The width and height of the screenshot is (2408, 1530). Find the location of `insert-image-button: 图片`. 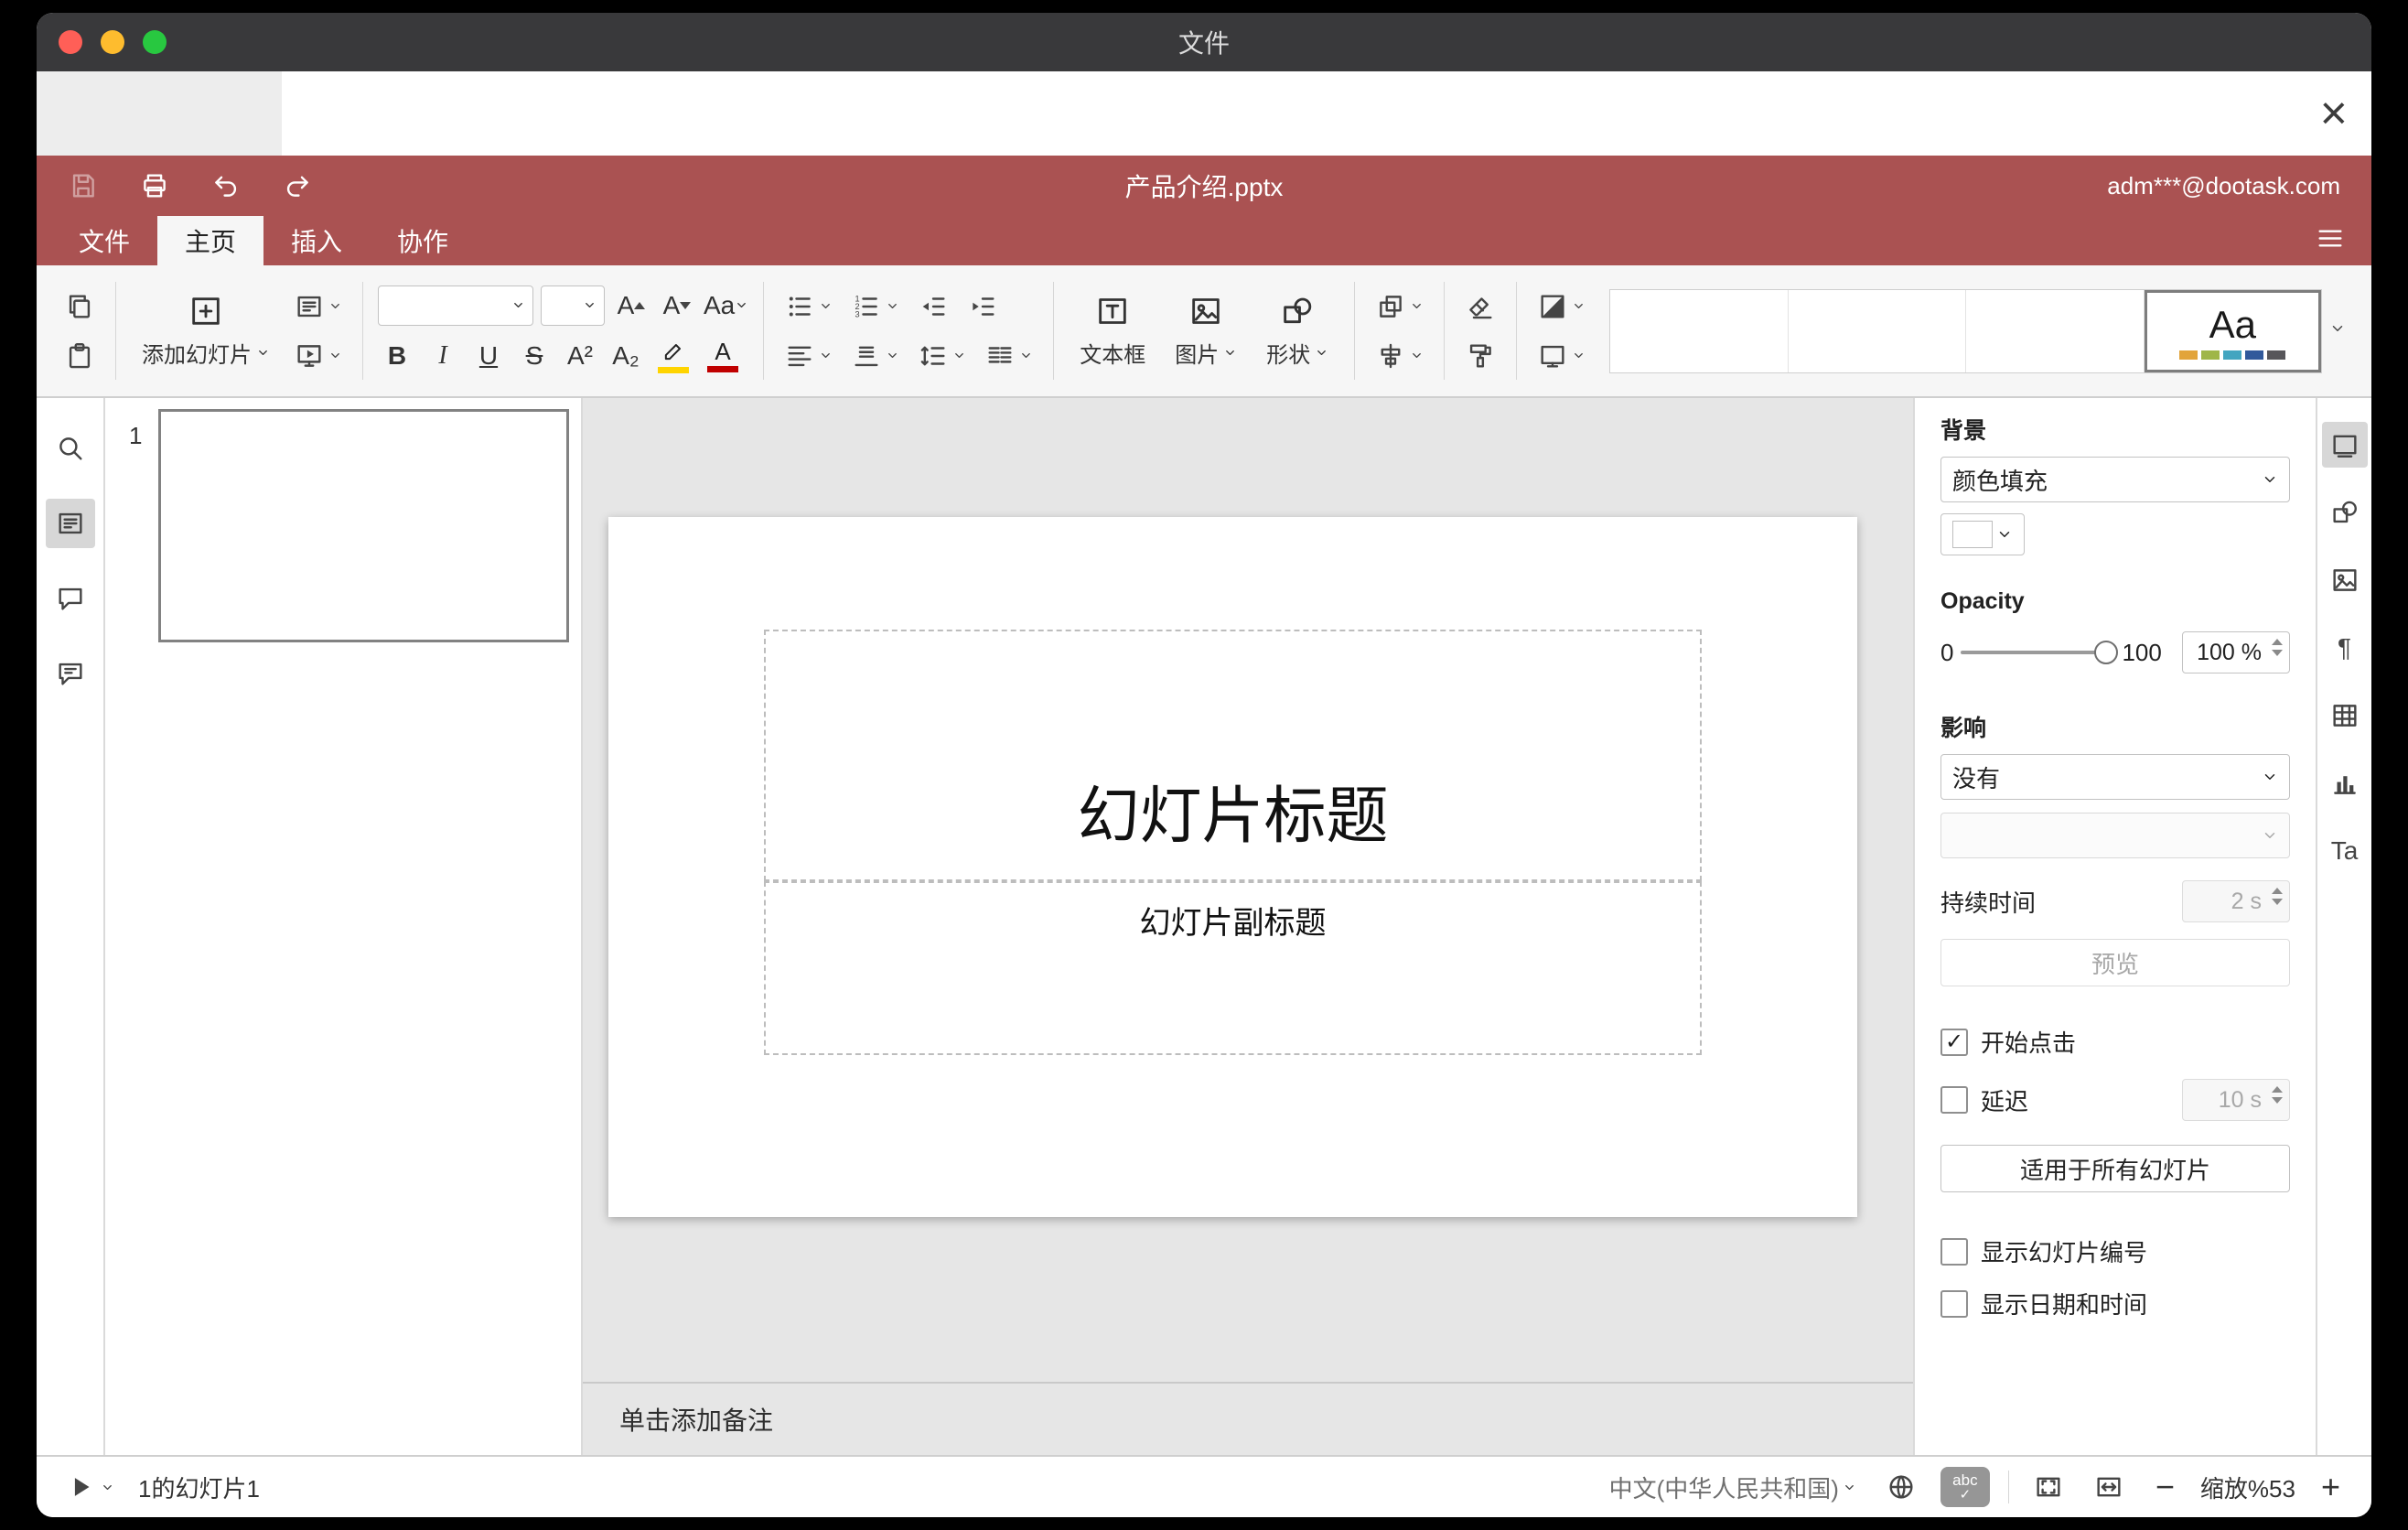

insert-image-button: 图片 is located at coordinates (1206, 330).